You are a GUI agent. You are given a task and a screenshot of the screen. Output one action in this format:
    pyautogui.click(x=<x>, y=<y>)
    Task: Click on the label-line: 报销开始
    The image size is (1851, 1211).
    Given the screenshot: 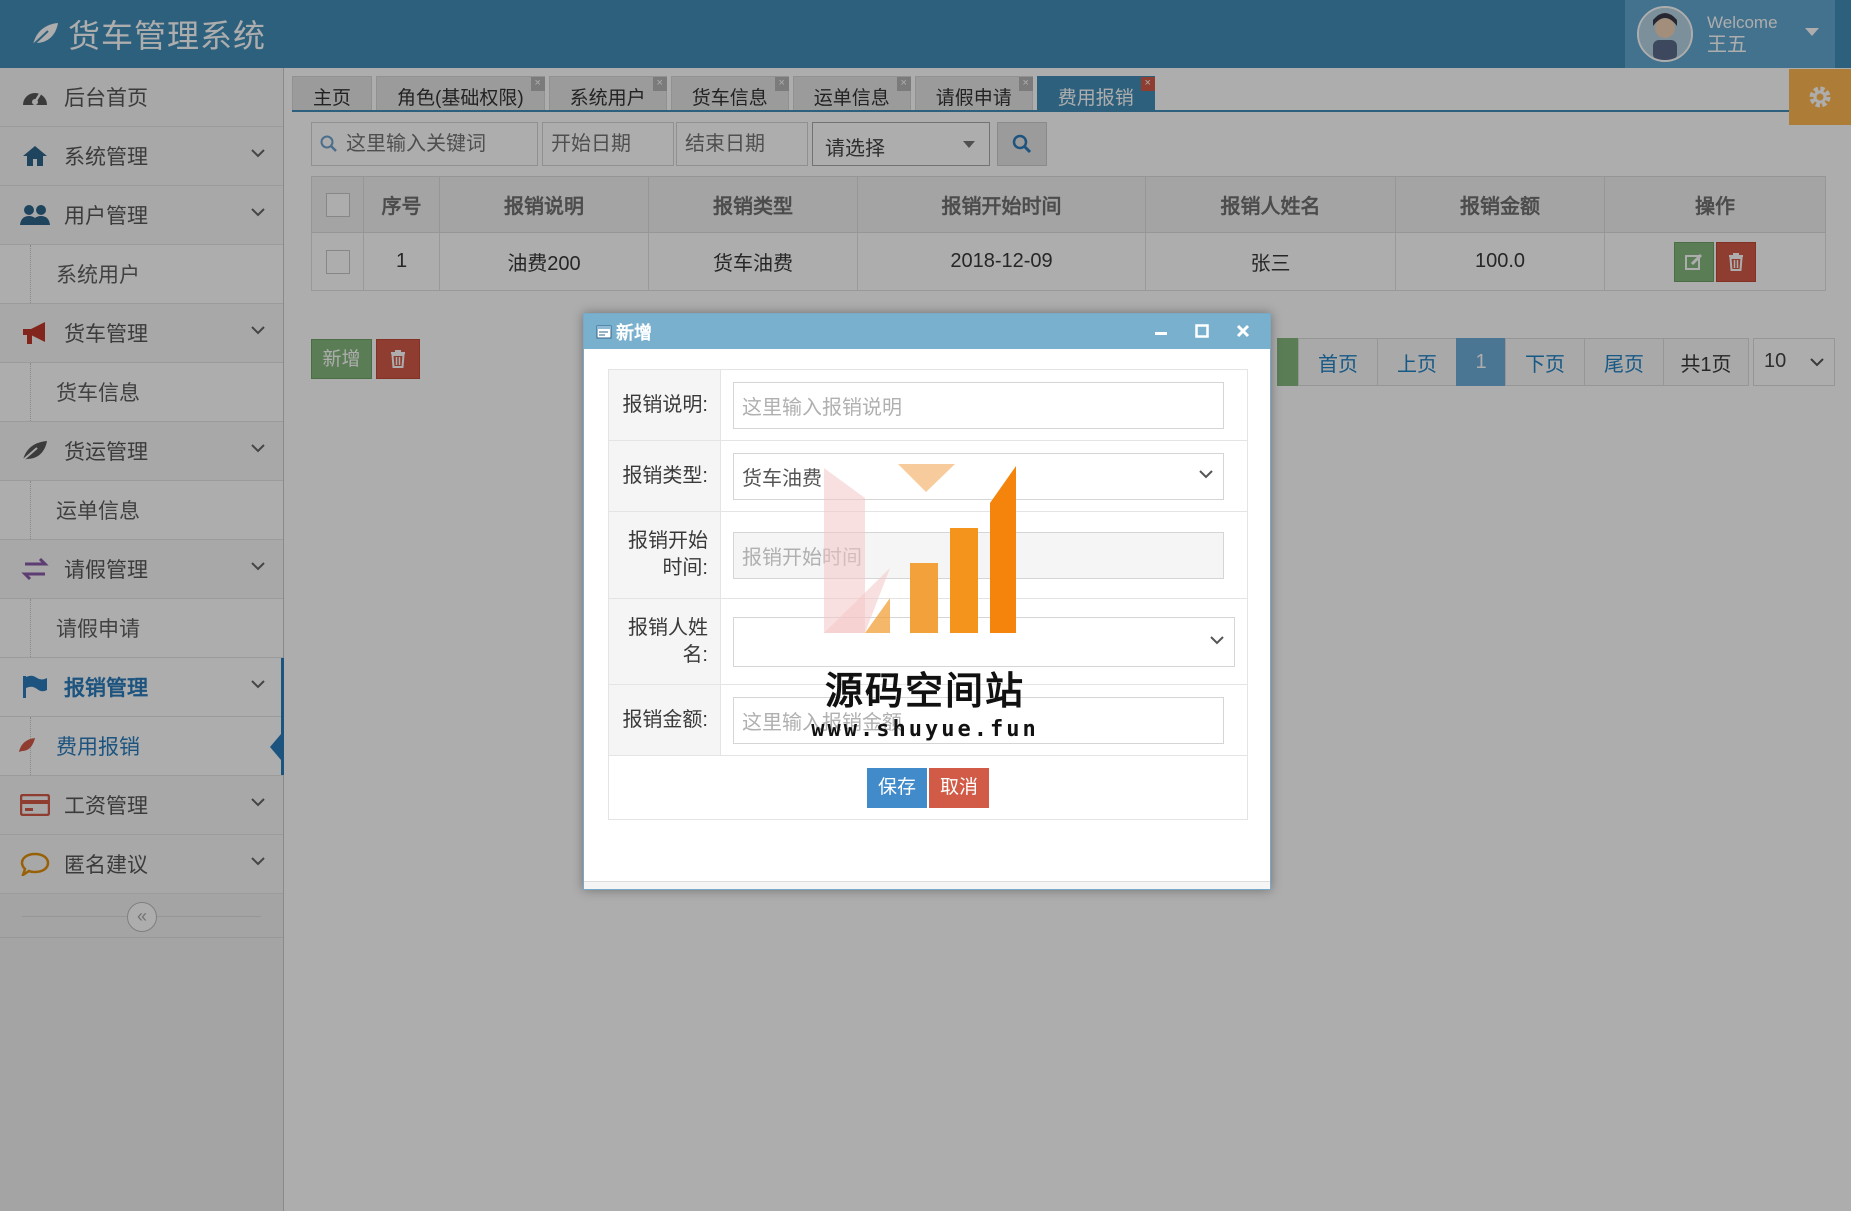 What is the action you would take?
    pyautogui.click(x=668, y=541)
    